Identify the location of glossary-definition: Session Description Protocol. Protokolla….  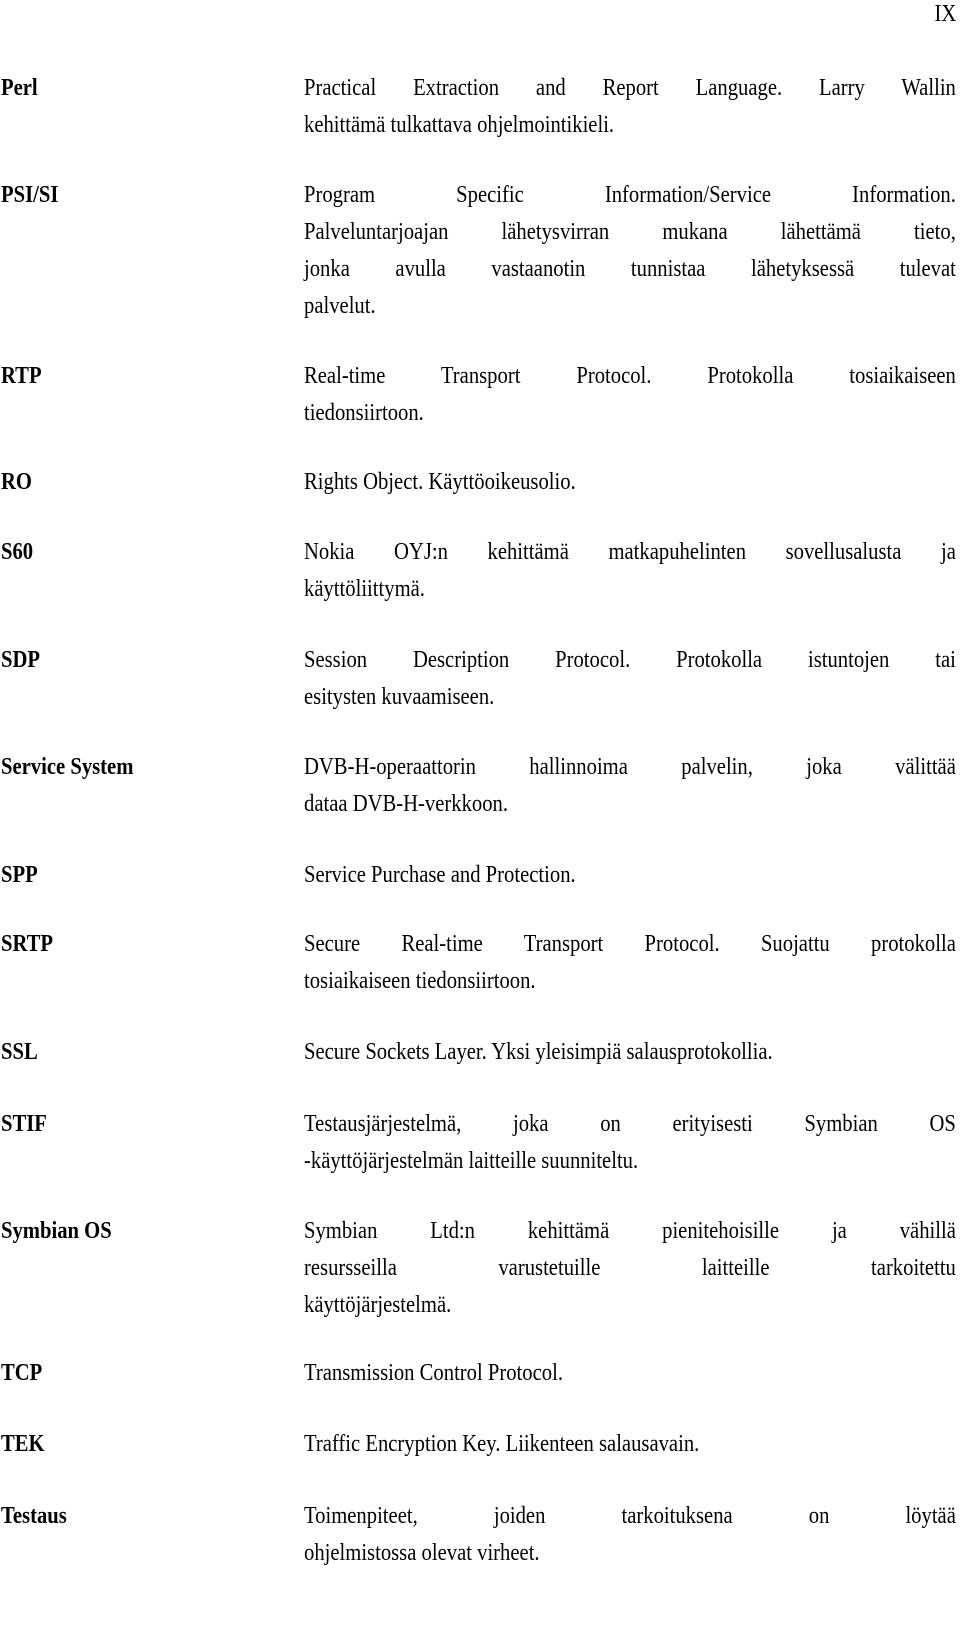
(630, 679).